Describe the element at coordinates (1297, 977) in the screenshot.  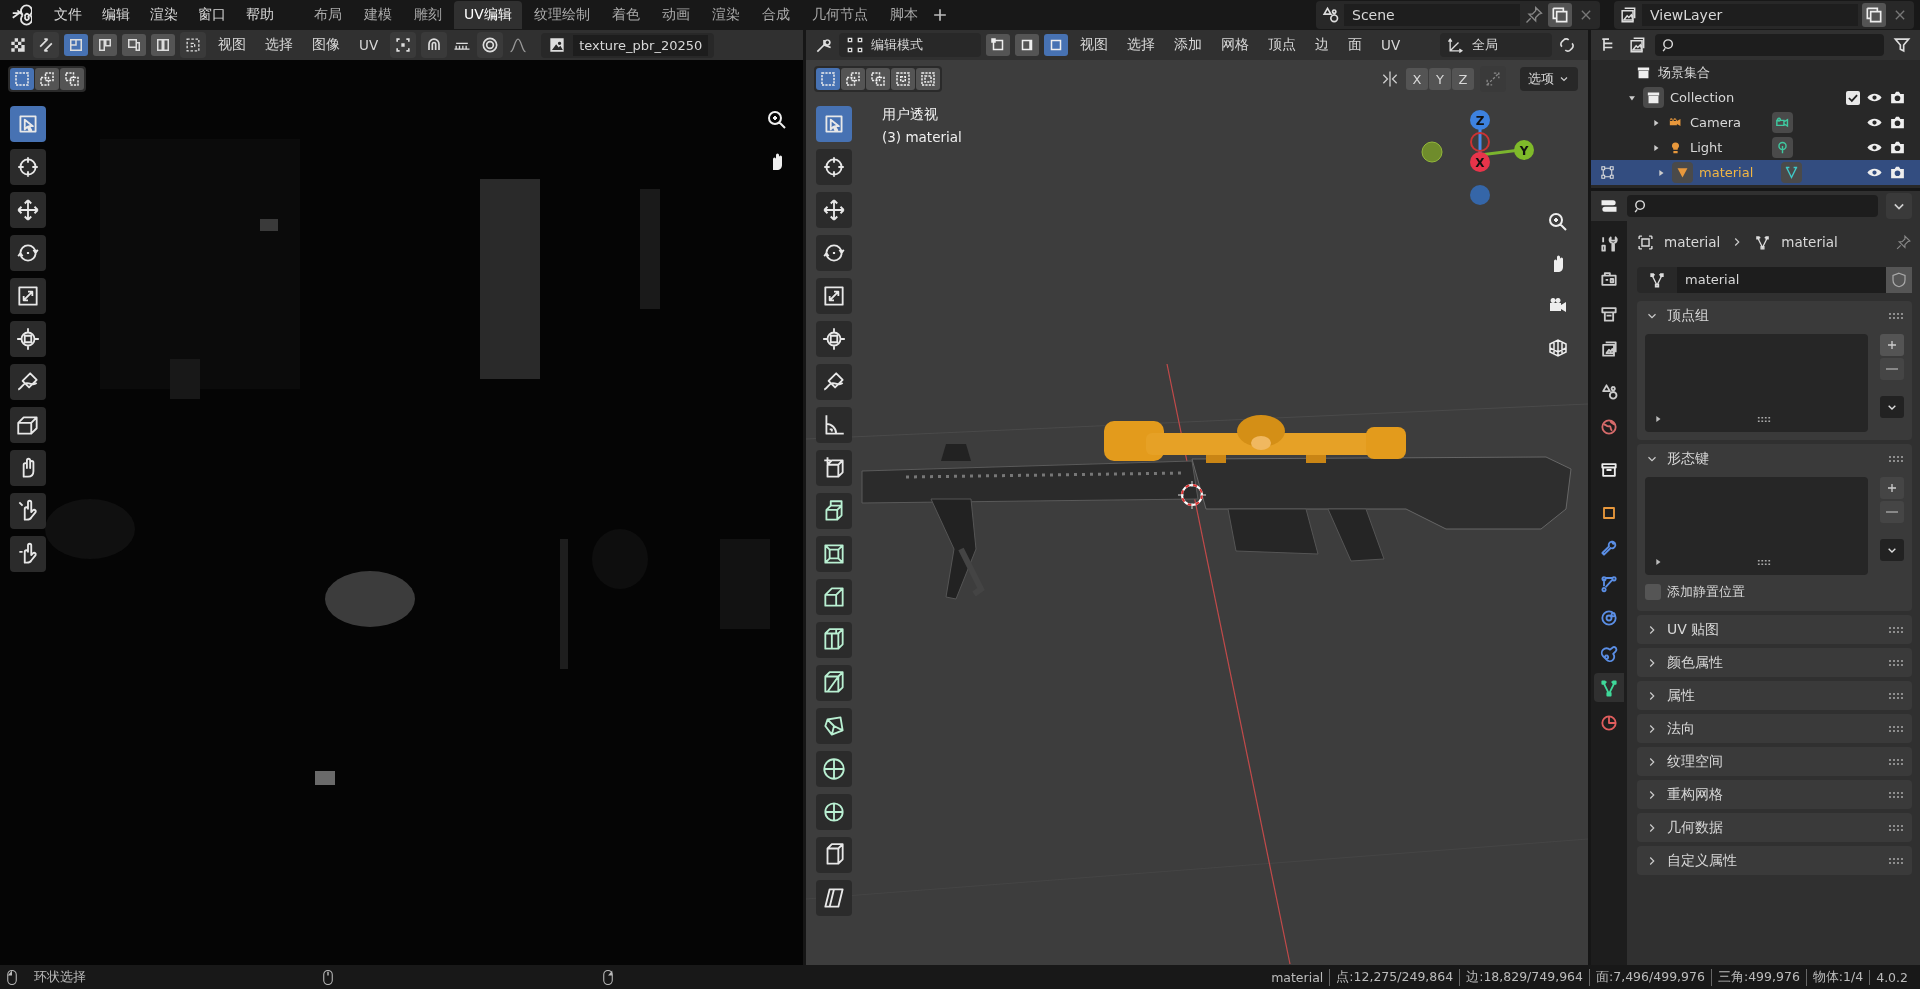
I see `status-stat: material` at that location.